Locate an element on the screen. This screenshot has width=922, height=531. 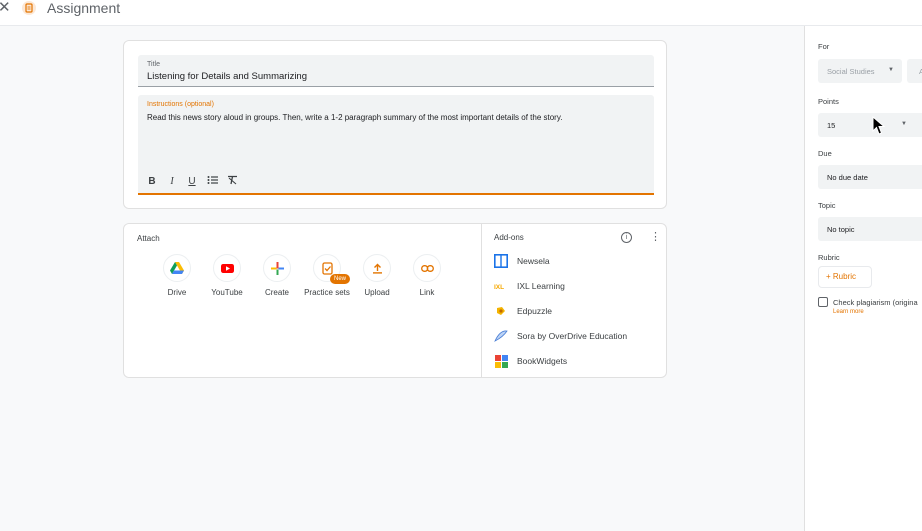
plagiarism-checkbox-label: Check plagiarism (origina is located at coordinates (875, 302).